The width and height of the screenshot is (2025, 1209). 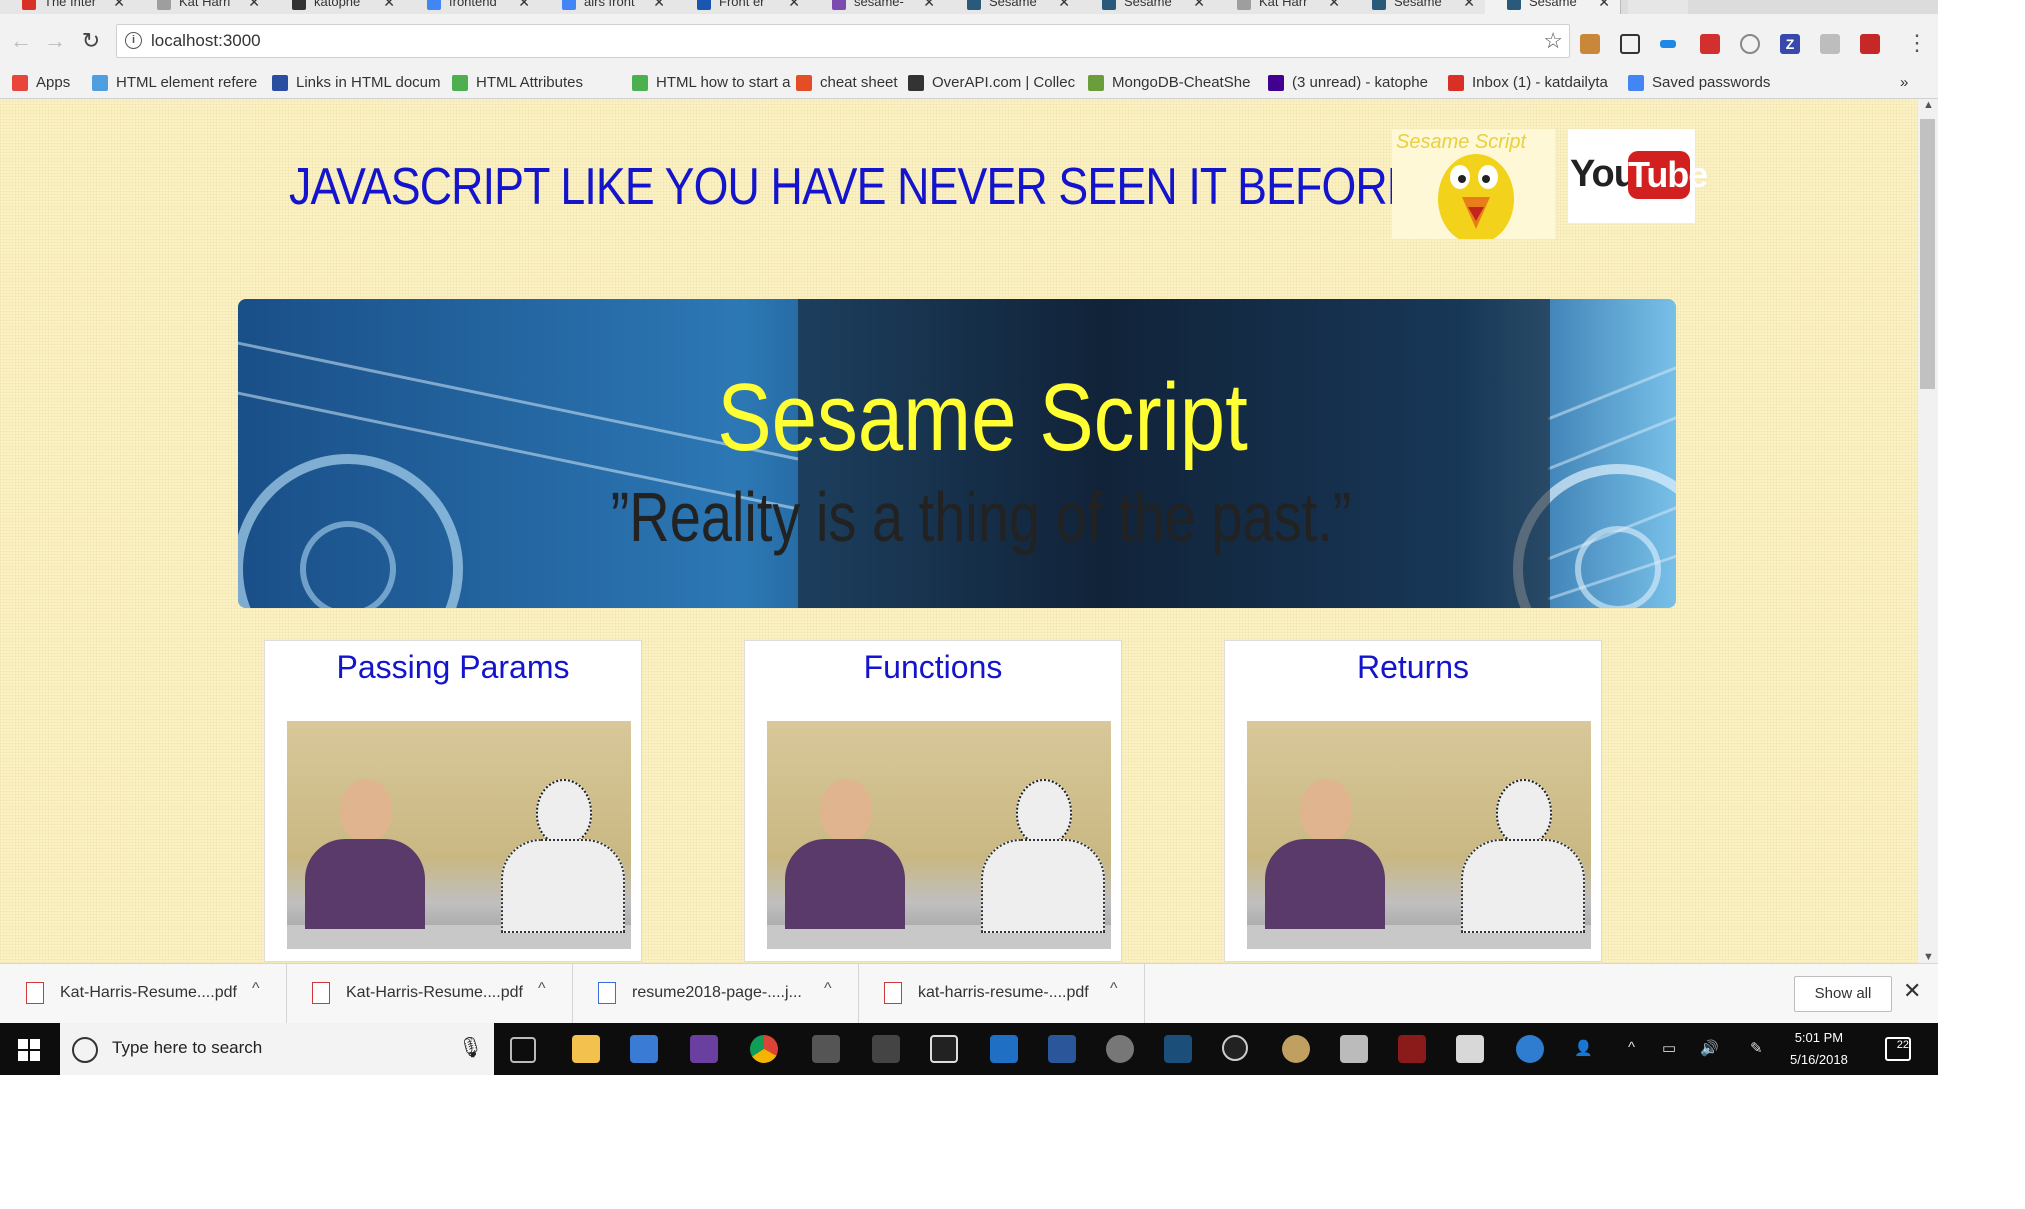 I want to click on windows-start-icon, so click(x=29, y=1050).